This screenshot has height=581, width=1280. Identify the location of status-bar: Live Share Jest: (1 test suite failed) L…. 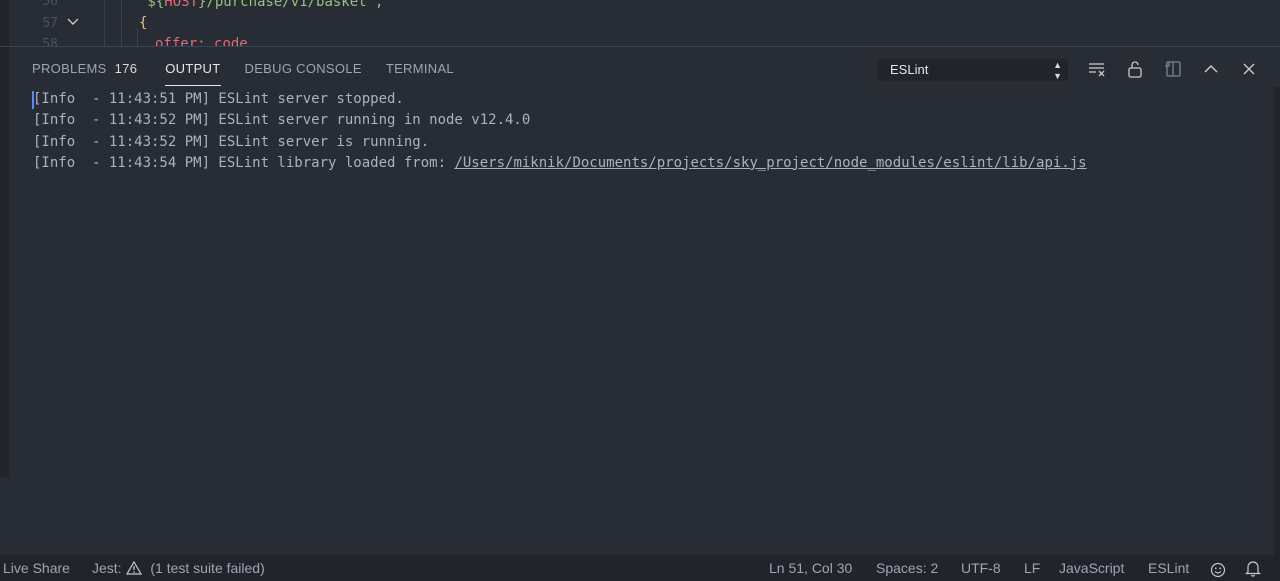
(640, 568).